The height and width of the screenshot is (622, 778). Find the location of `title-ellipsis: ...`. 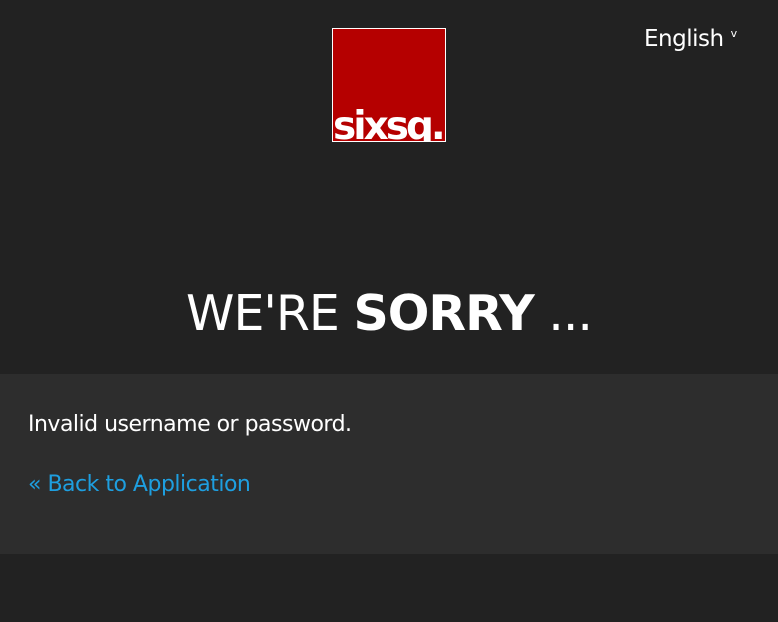

title-ellipsis: ... is located at coordinates (563, 313).